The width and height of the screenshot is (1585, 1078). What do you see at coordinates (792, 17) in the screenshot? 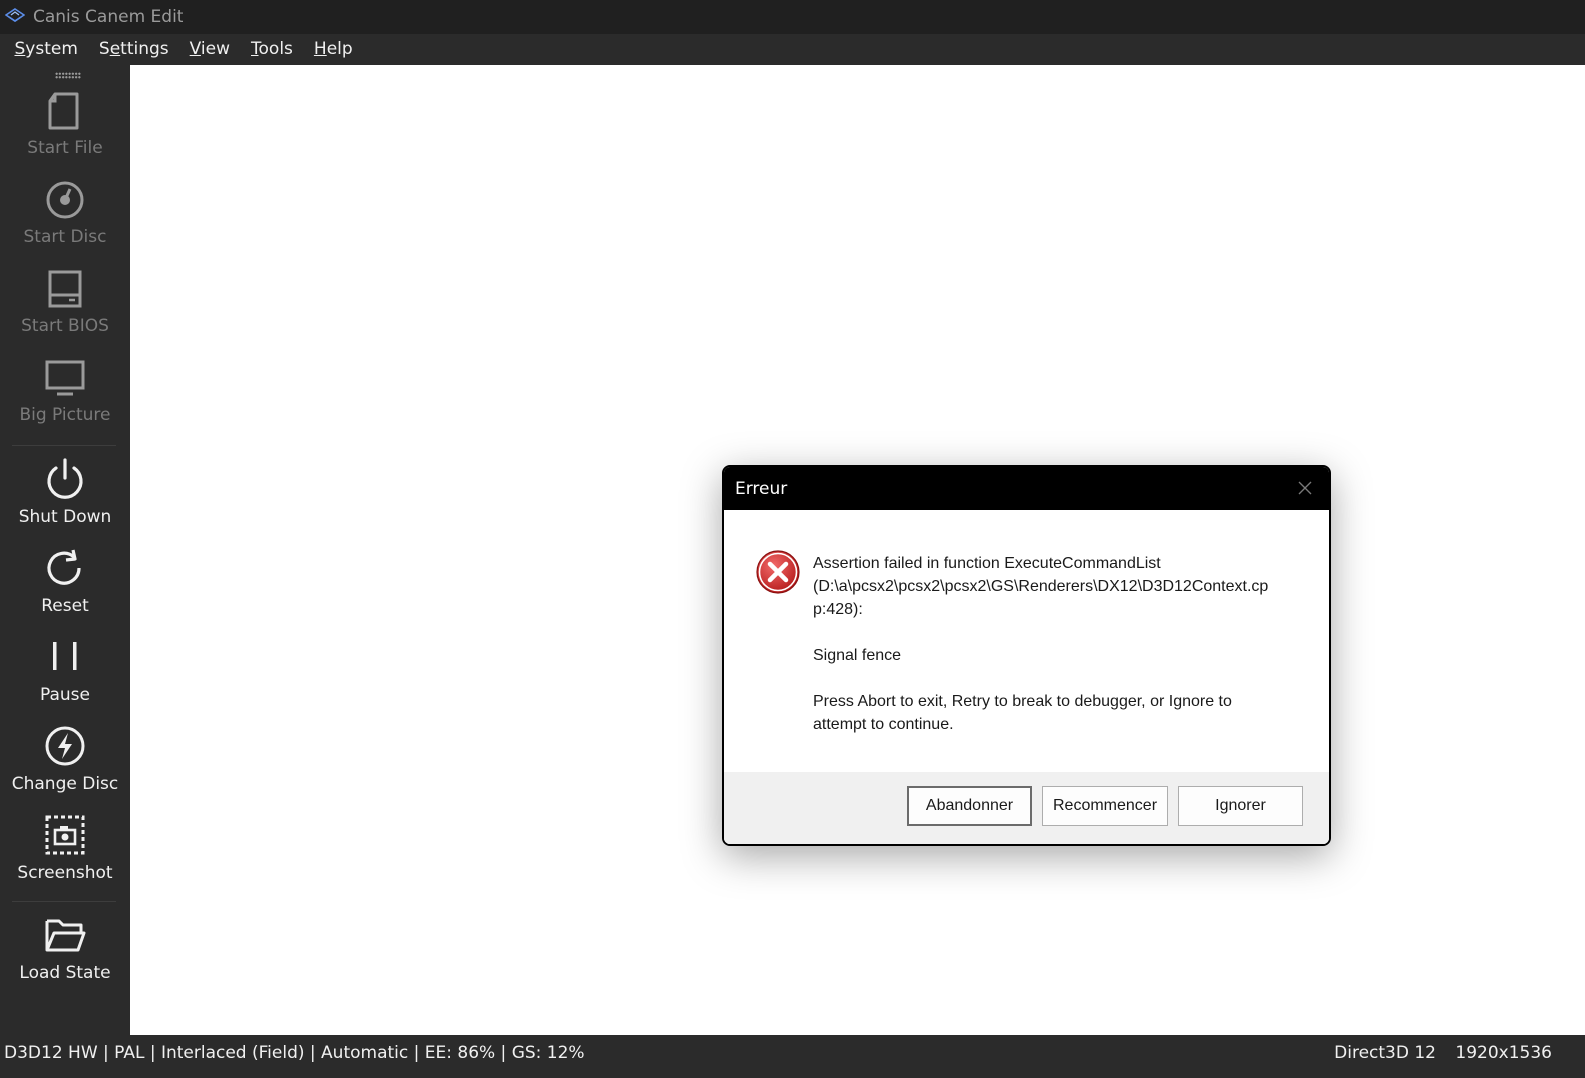
I see `title-bar: Canis Canem Edit` at bounding box center [792, 17].